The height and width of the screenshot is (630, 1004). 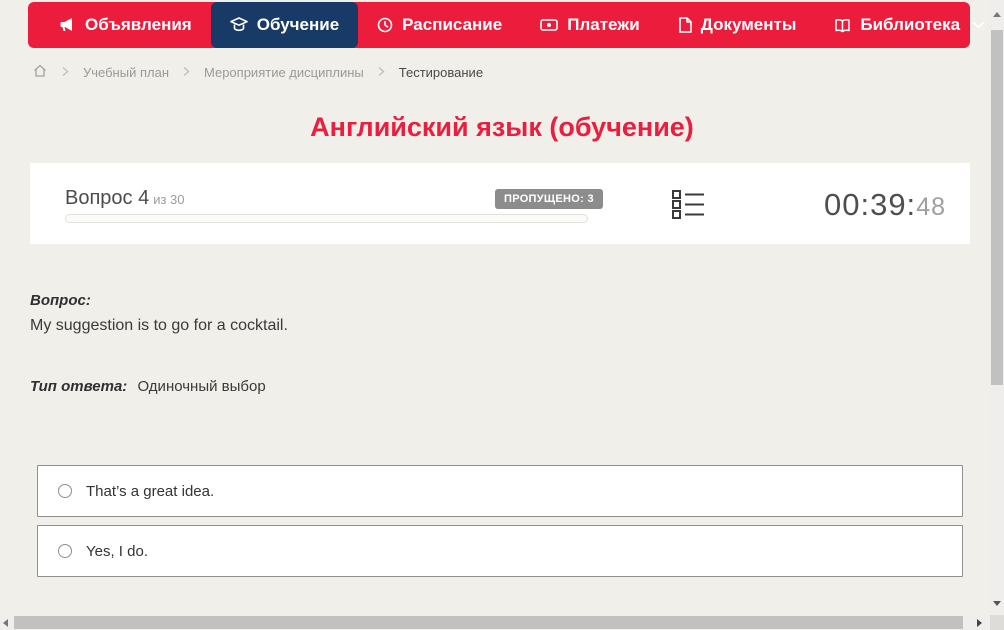 I want to click on nav-item-payments: Платежи, so click(x=590, y=25).